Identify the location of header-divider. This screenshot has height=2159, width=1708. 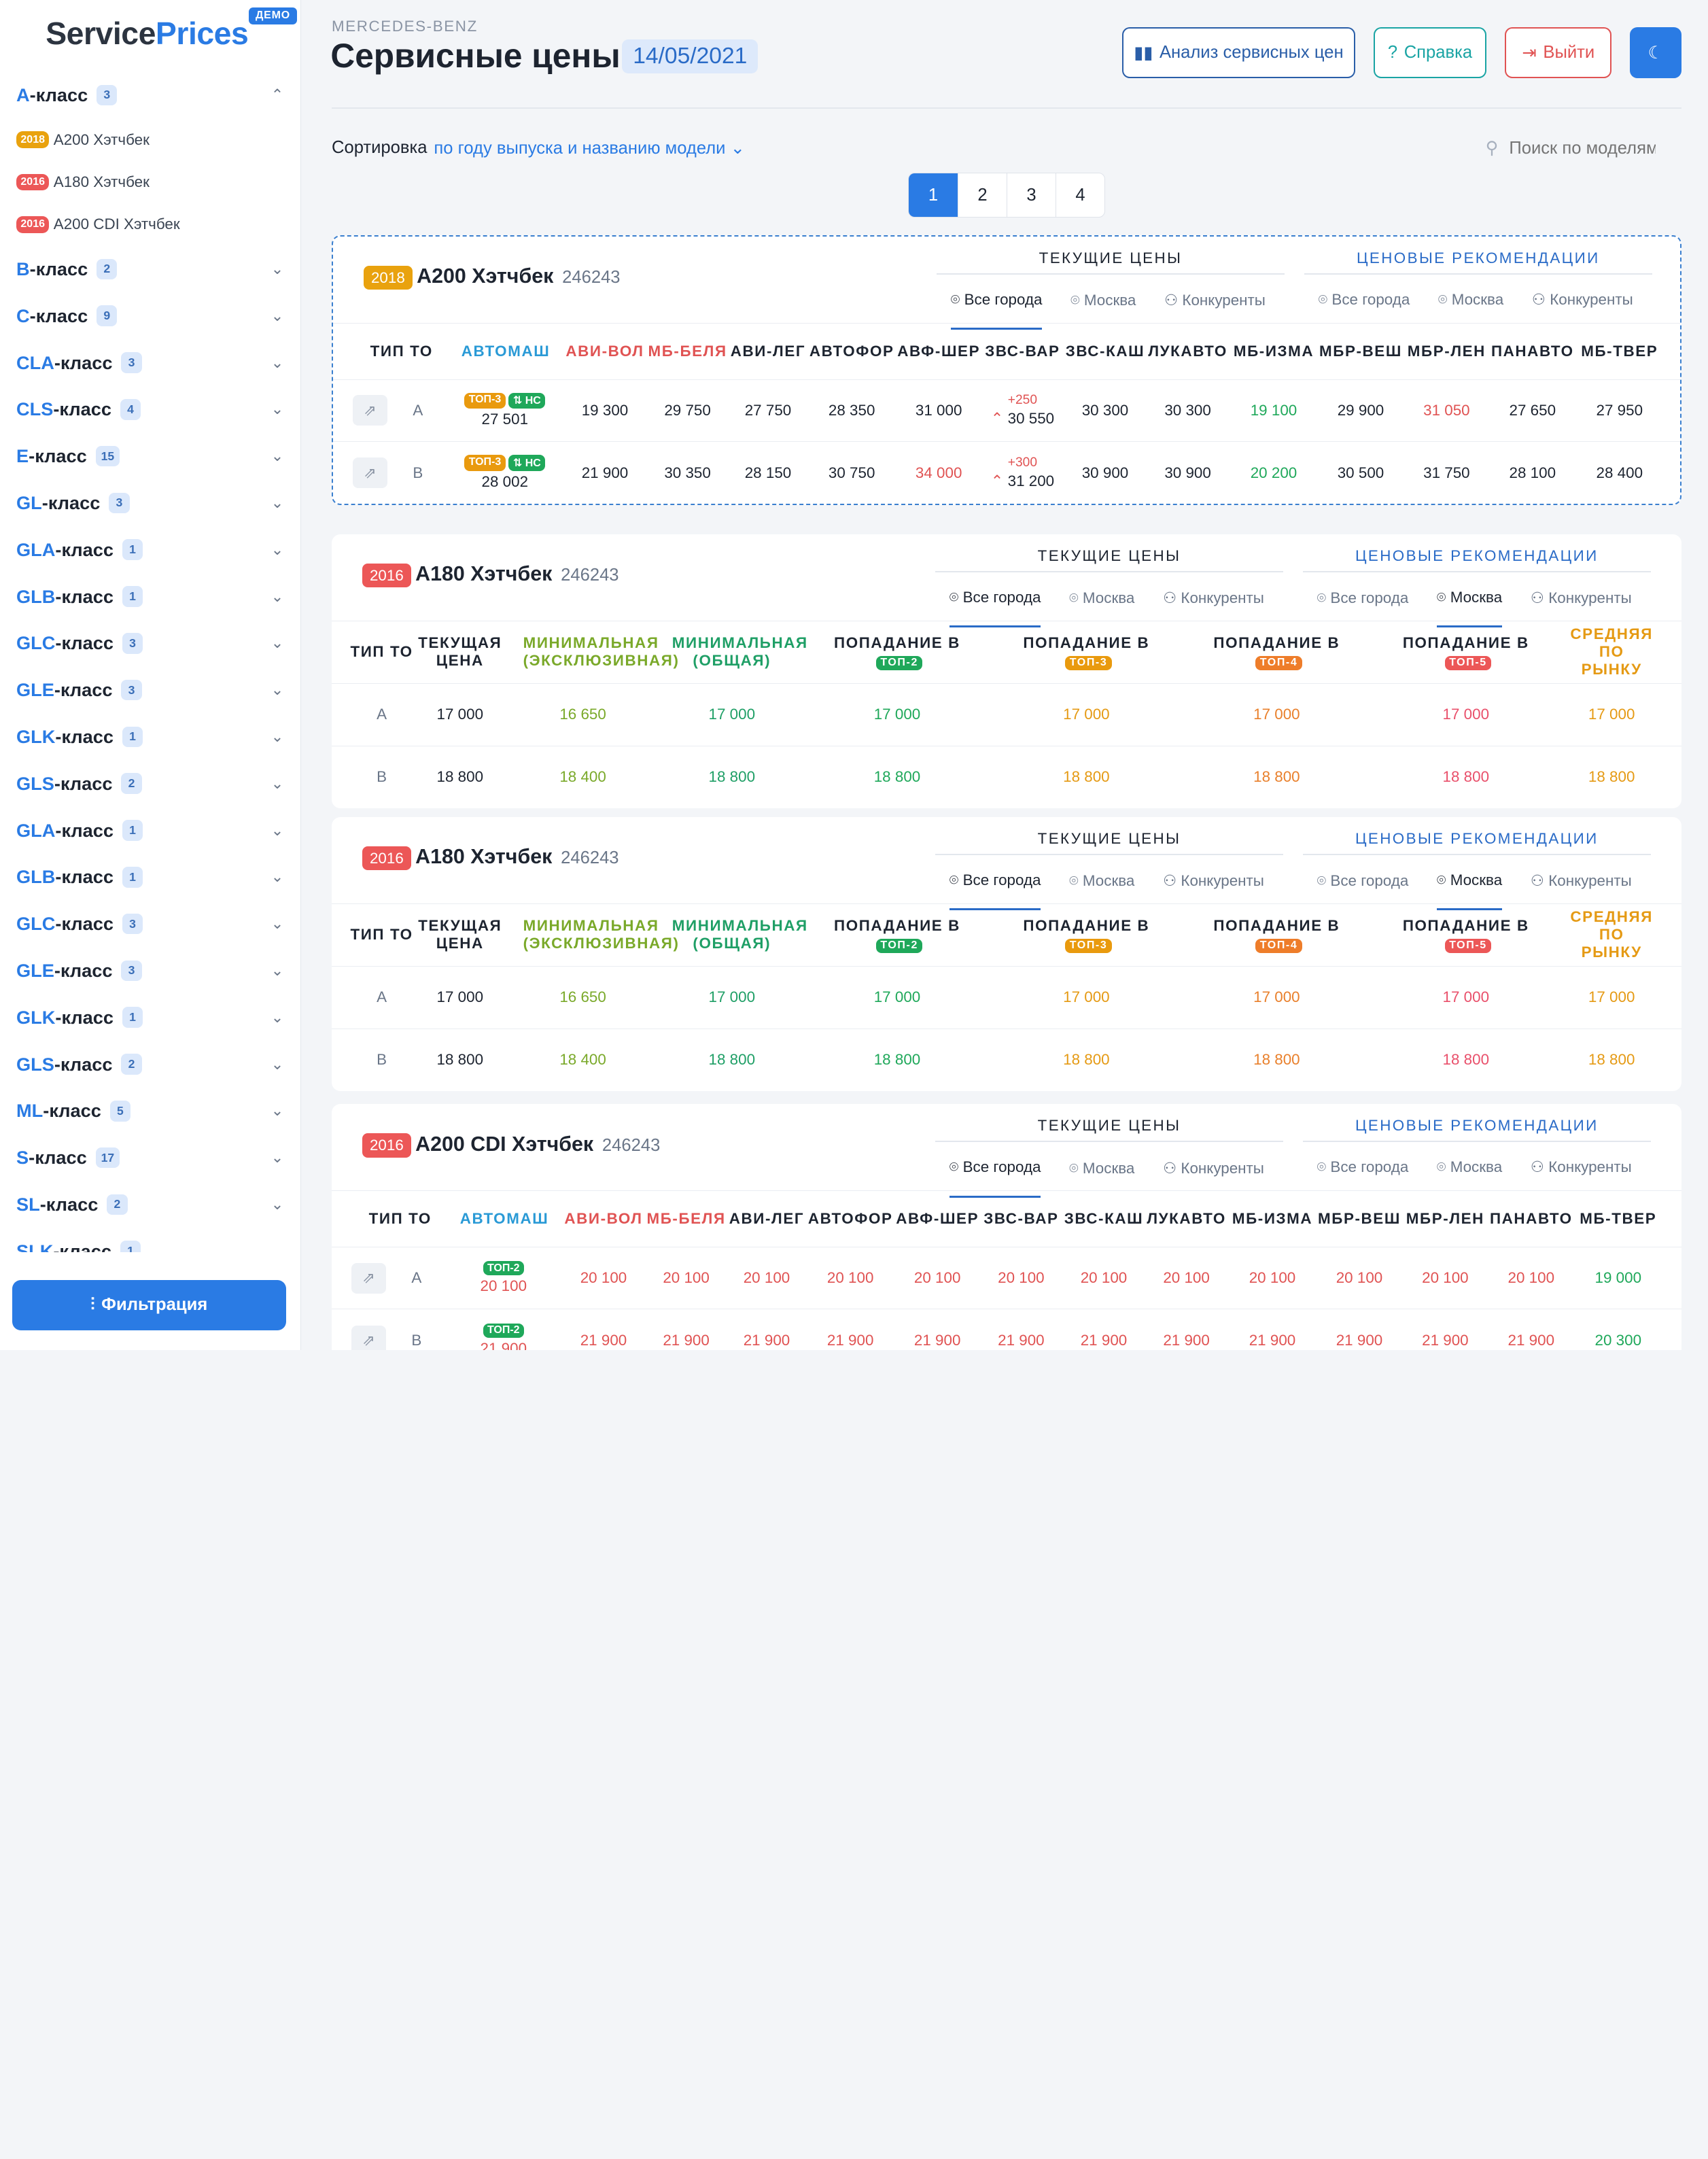
(1006, 108).